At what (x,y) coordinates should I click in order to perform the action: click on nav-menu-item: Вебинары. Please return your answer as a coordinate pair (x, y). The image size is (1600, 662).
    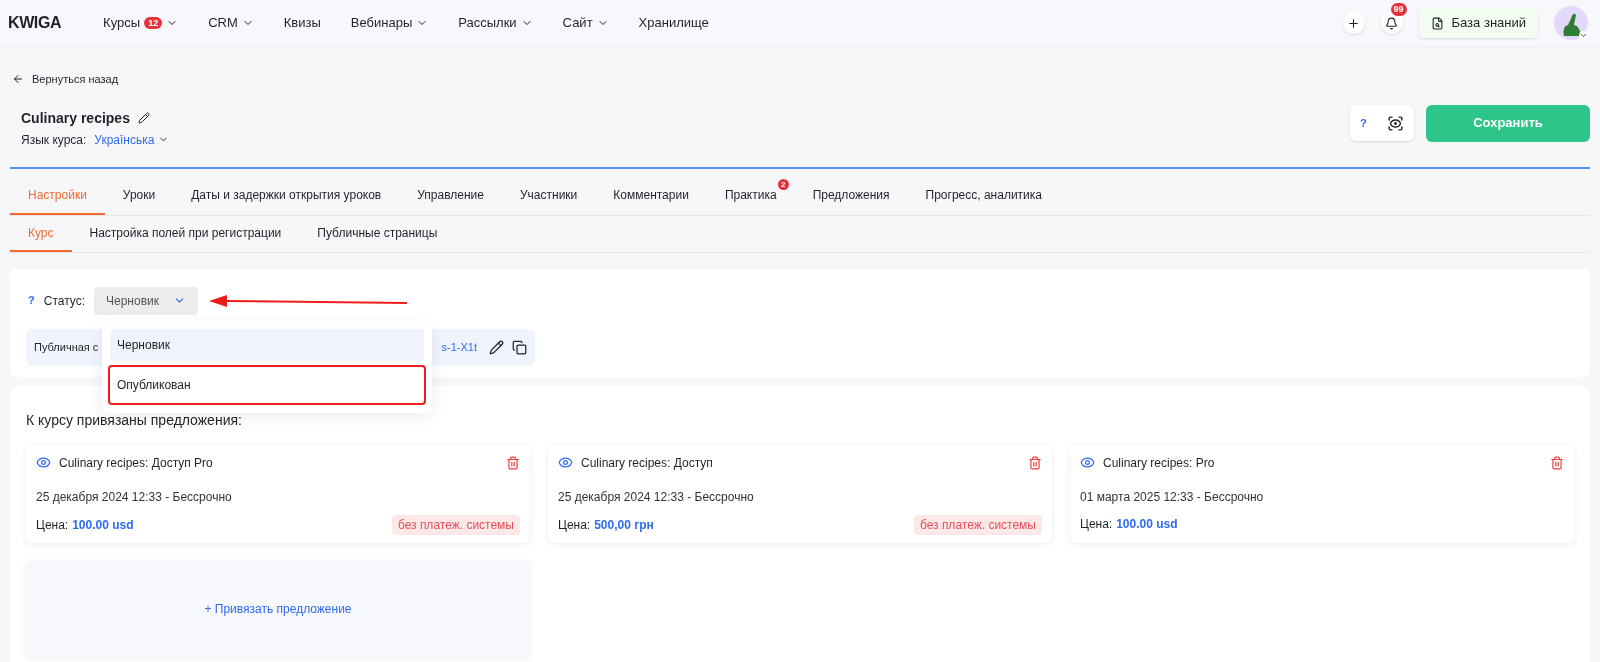
    Looking at the image, I should click on (389, 23).